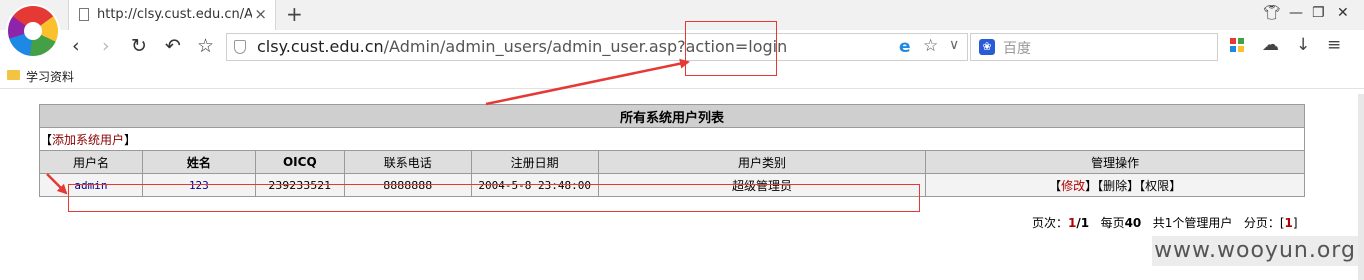  Describe the element at coordinates (57, 184) in the screenshot. I see `annotation-arrow-row` at that location.